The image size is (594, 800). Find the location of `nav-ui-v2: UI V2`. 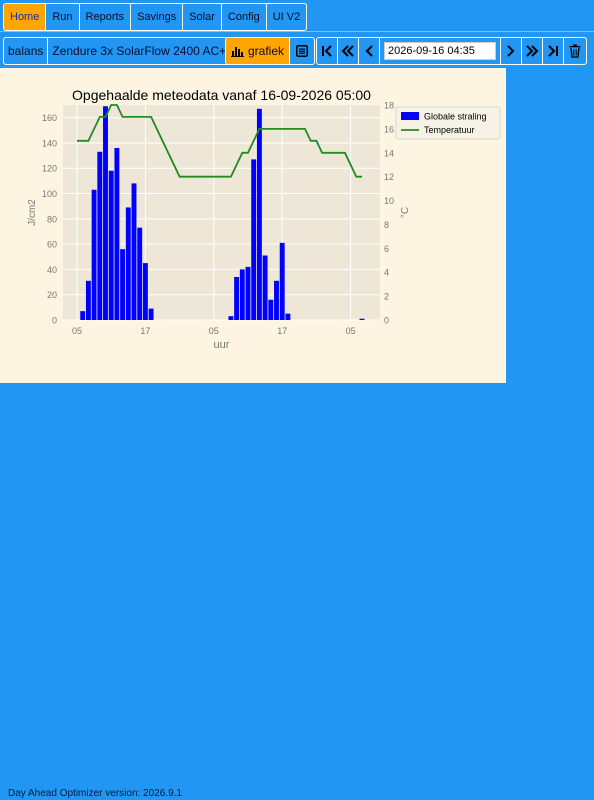

nav-ui-v2: UI V2 is located at coordinates (287, 17).